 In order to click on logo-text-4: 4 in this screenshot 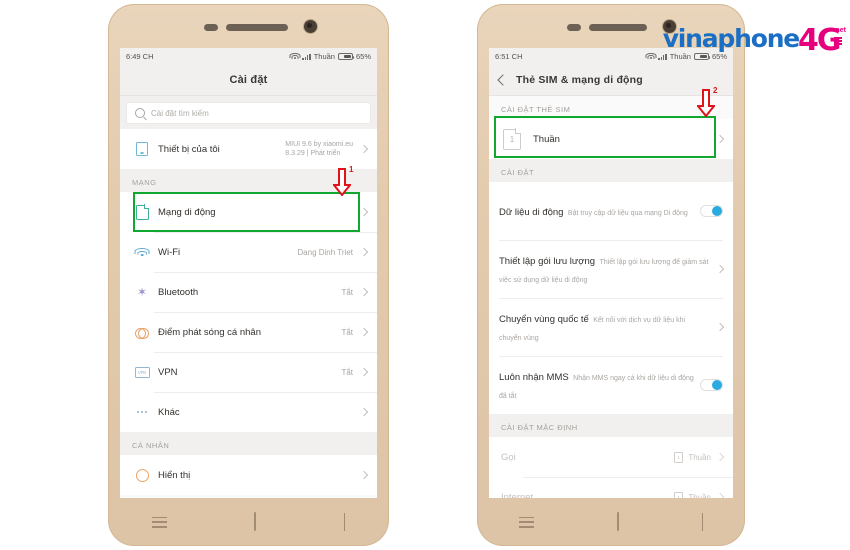, I will do `click(808, 40)`.